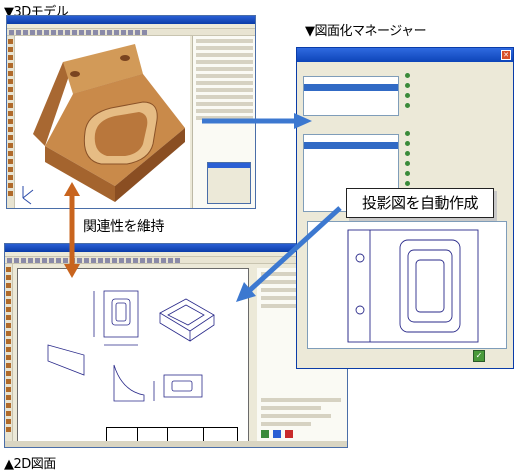 This screenshot has width=518, height=470. Describe the element at coordinates (124, 227) in the screenshot. I see `relation-label: 関連性を維持` at that location.